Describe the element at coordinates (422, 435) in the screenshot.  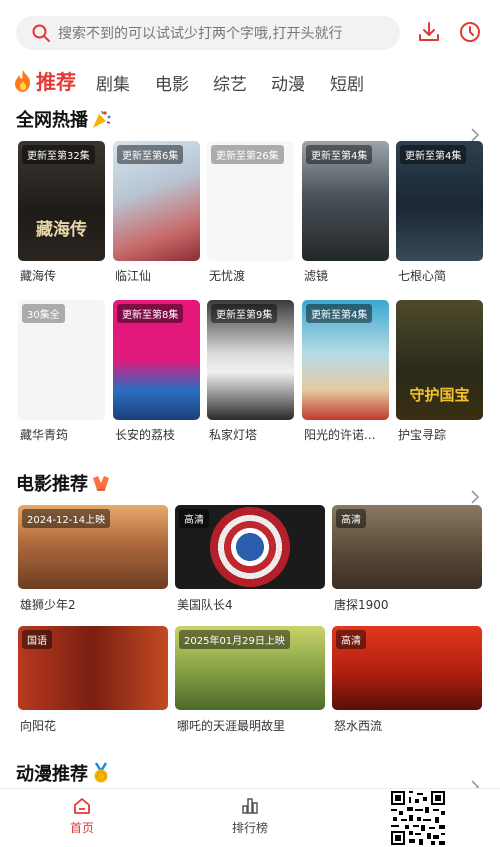
I see `card-title: 护宝寻踪` at that location.